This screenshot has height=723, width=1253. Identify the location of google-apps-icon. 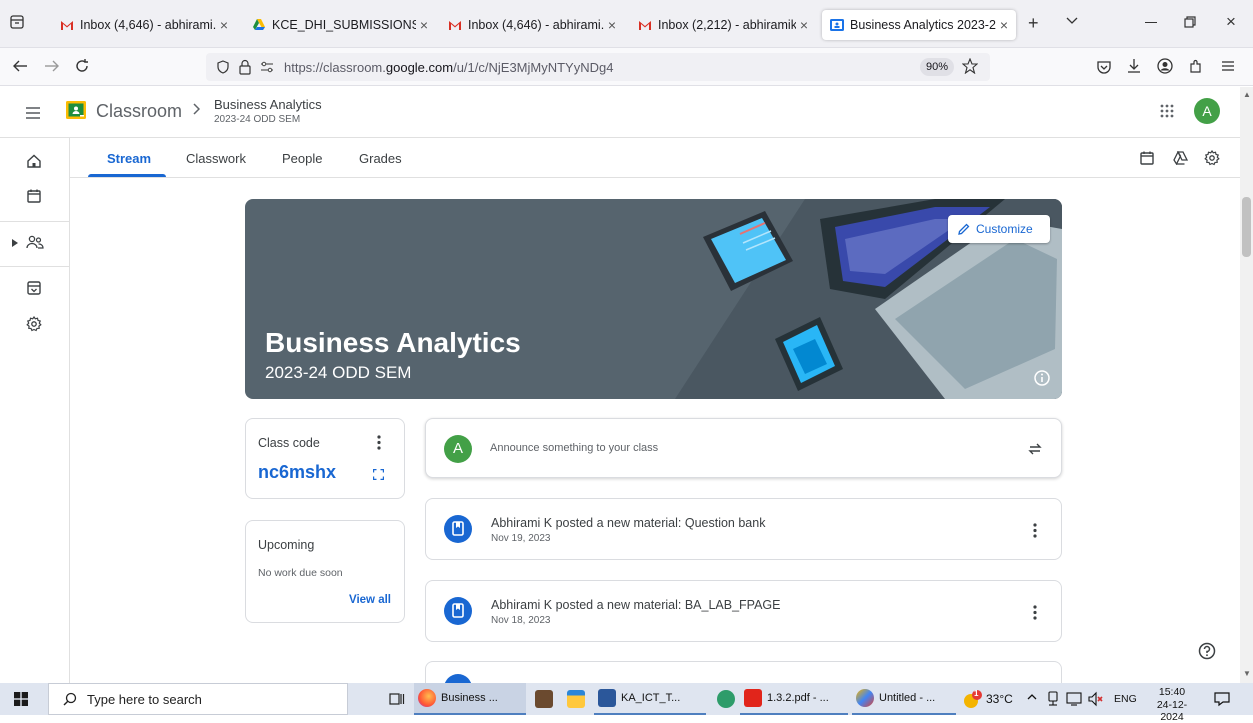
(1167, 111).